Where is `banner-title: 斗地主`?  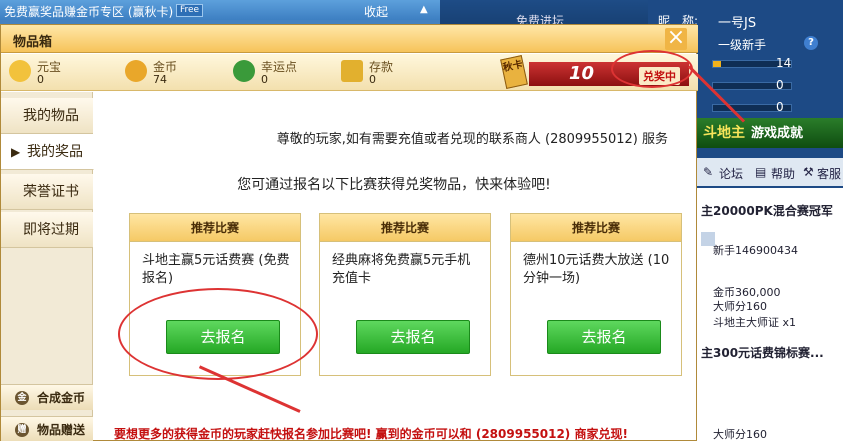
banner-title: 斗地主 is located at coordinates (724, 133).